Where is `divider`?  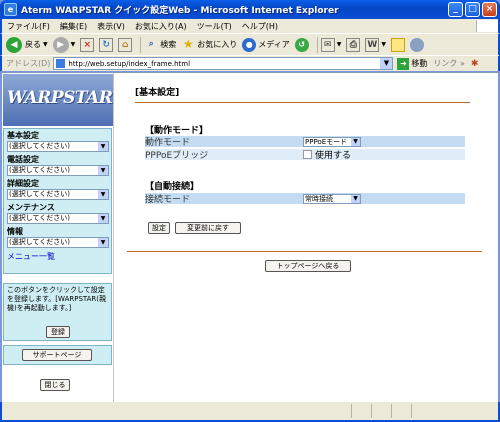
divider is located at coordinates (304, 251).